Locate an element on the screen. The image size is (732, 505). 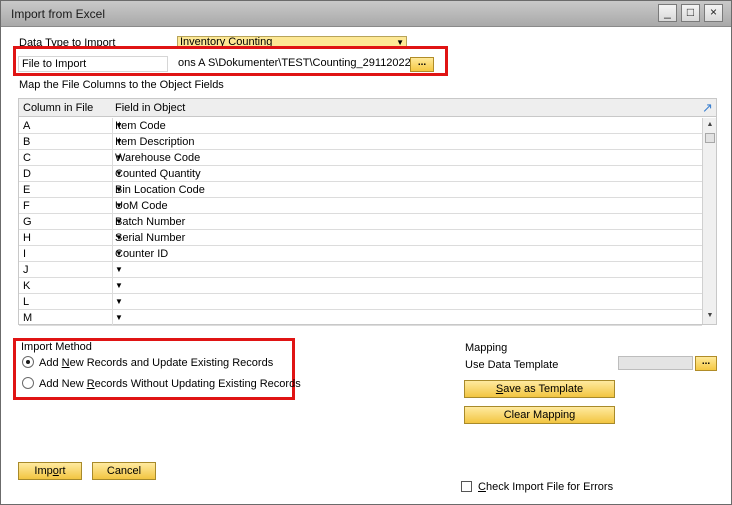
template-path-field is located at coordinates (655, 363).